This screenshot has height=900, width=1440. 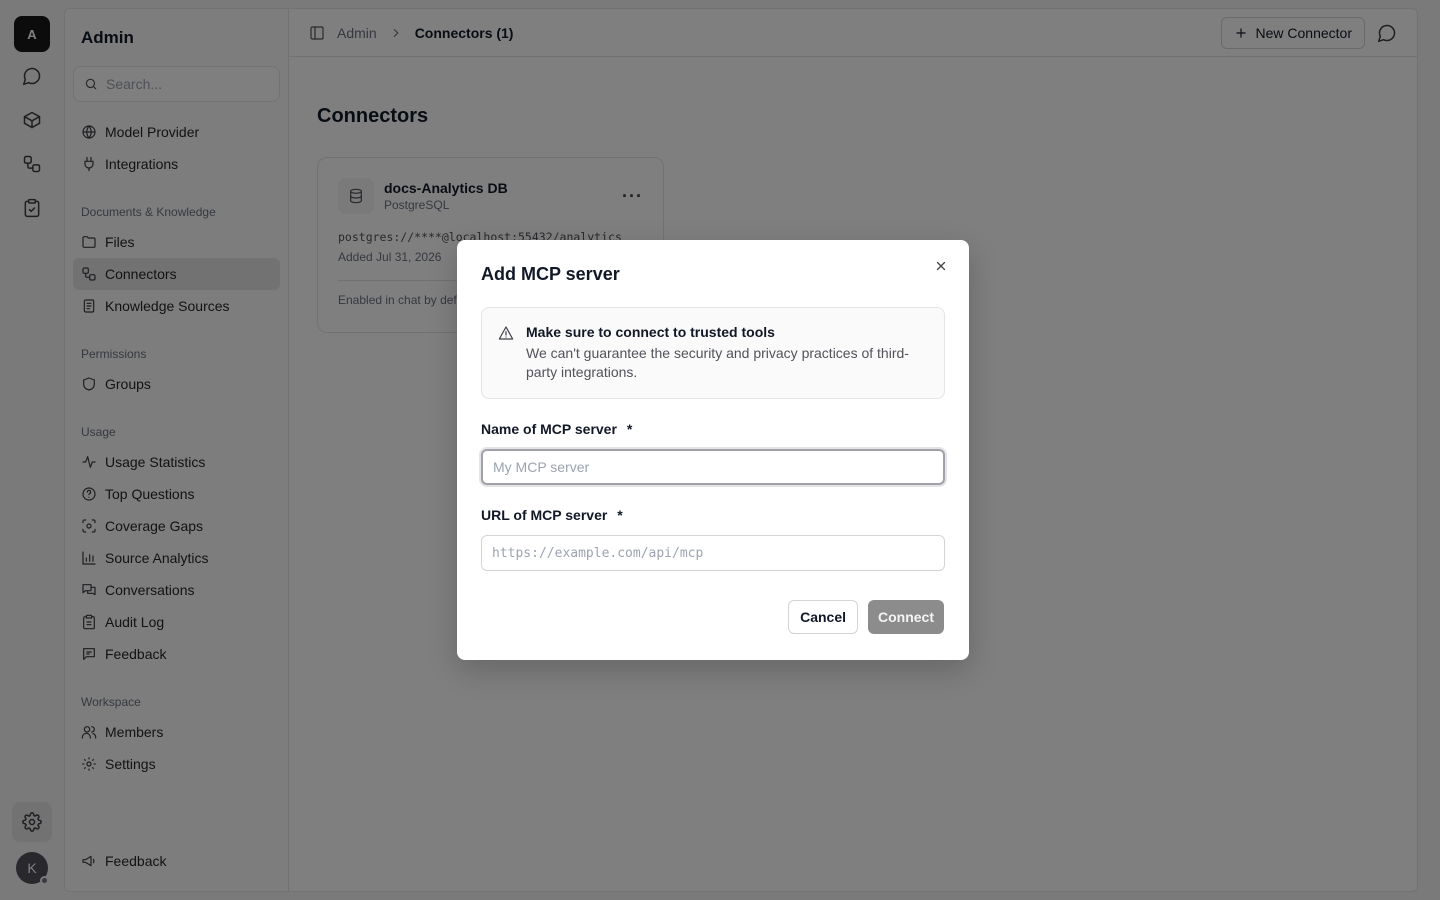 I want to click on name-label-text: Name of MCP server, so click(x=549, y=429).